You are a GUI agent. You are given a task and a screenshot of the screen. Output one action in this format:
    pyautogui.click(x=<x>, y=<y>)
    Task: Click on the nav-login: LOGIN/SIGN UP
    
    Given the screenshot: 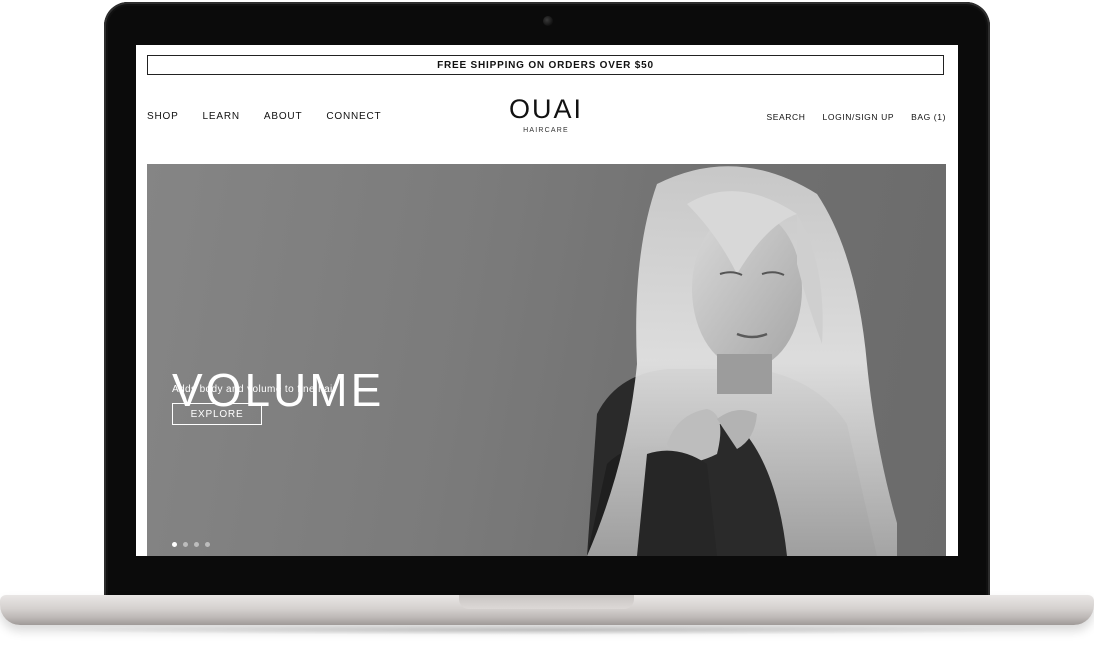 What is the action you would take?
    pyautogui.click(x=859, y=117)
    